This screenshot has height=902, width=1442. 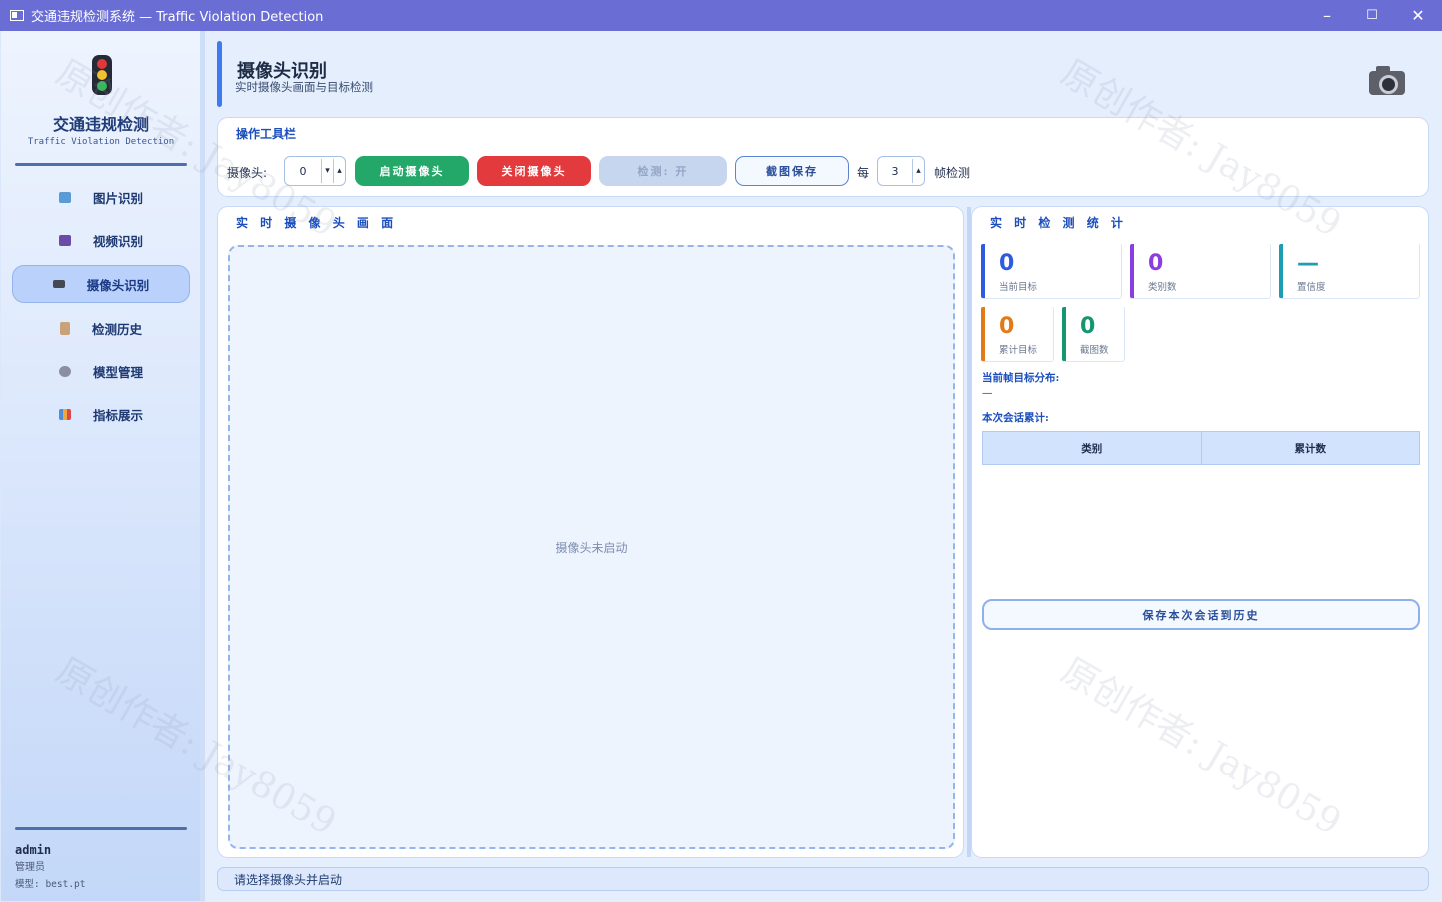 I want to click on stat-label: 累计目标, so click(x=1018, y=350).